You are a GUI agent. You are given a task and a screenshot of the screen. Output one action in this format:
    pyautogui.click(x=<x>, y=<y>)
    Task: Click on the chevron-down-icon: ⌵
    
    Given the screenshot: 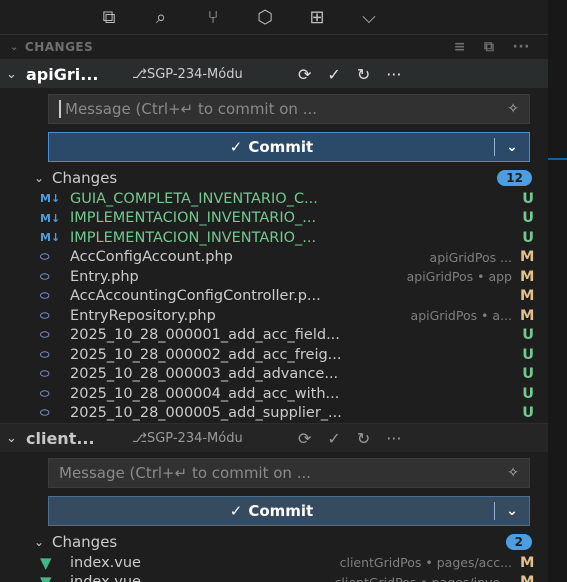 What is the action you would take?
    pyautogui.click(x=369, y=17)
    